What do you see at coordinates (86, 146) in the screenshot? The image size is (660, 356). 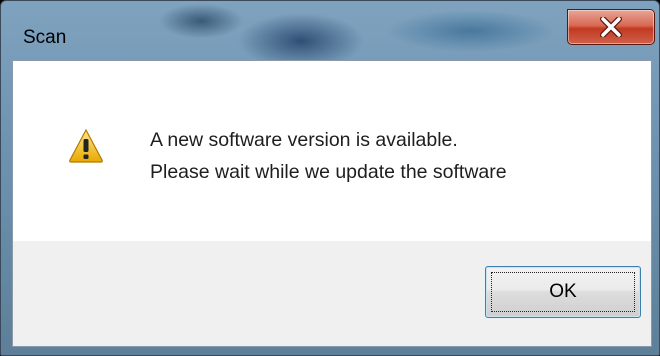 I see `warning-icon` at bounding box center [86, 146].